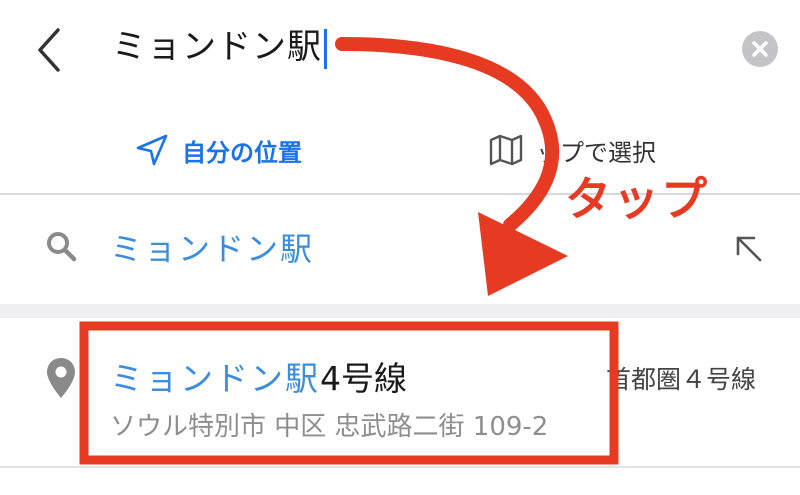  I want to click on my-location-button: 自分の位置, so click(218, 150).